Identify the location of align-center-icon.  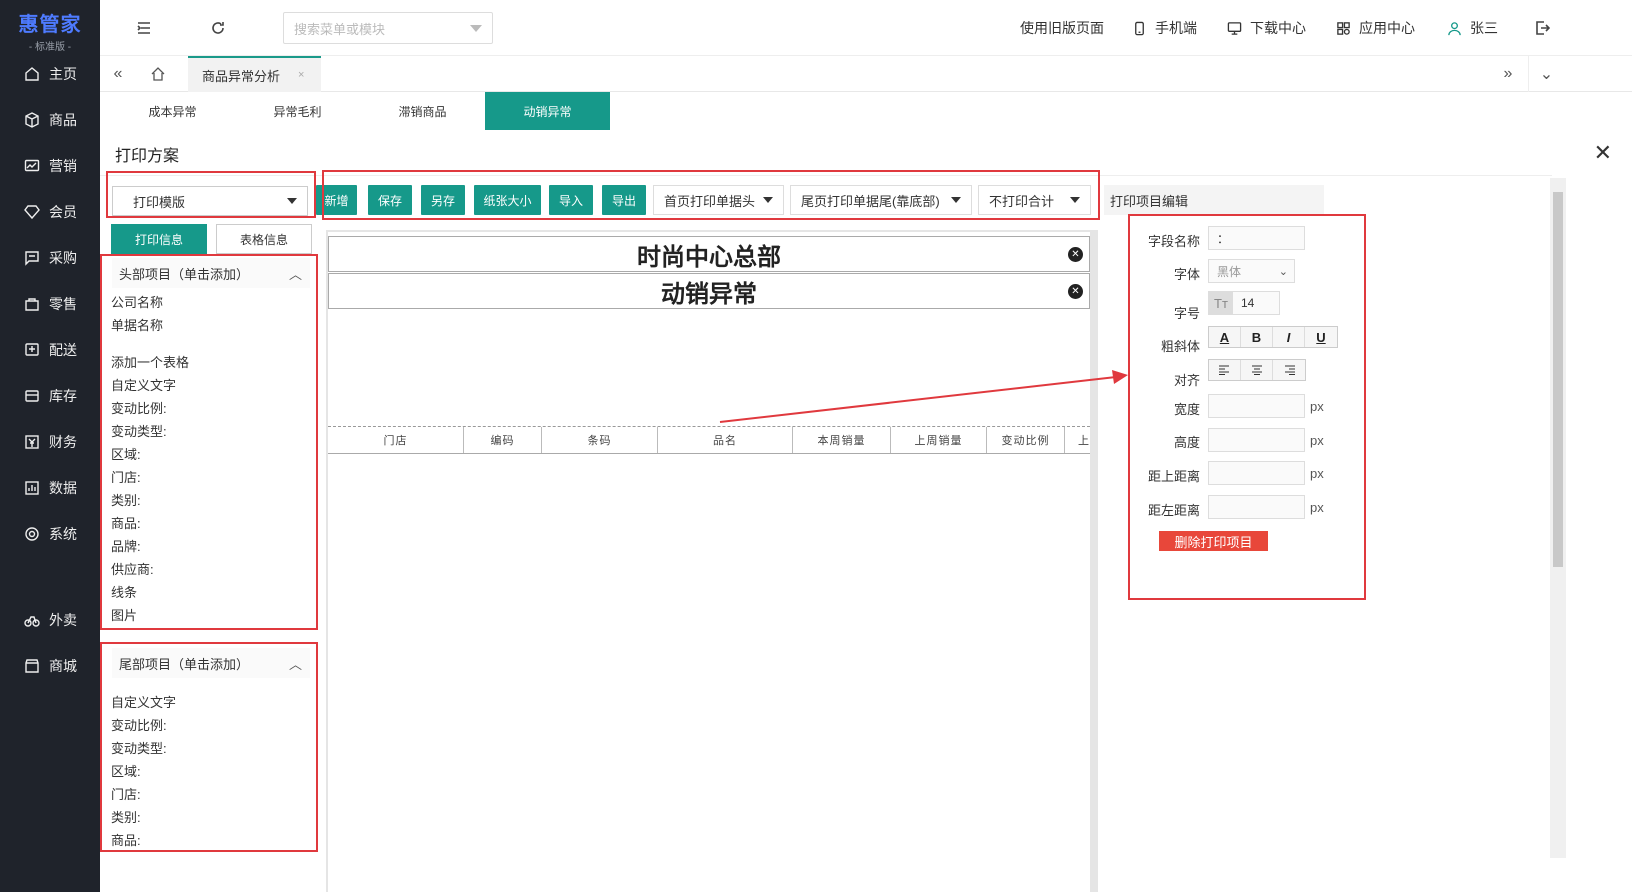
(1257, 370).